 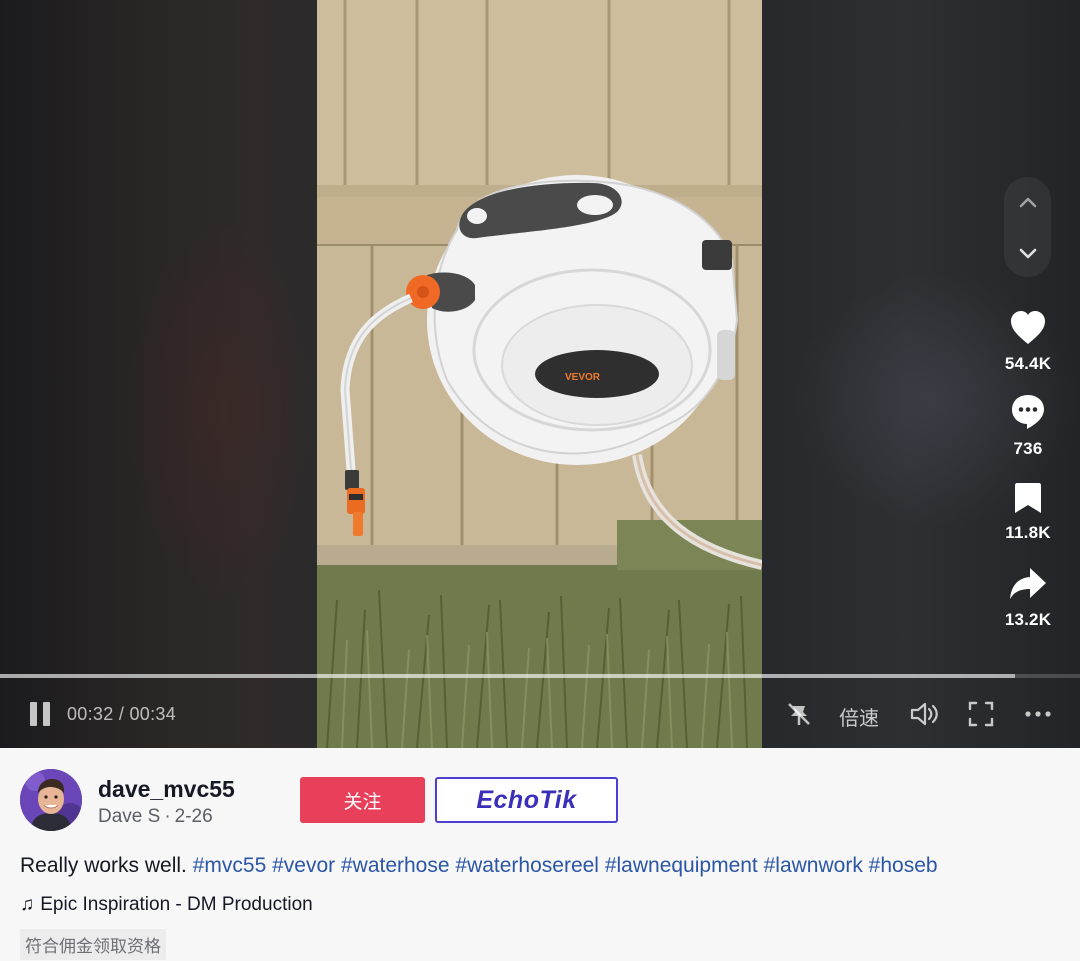 I want to click on total-time: 00:34, so click(x=152, y=714).